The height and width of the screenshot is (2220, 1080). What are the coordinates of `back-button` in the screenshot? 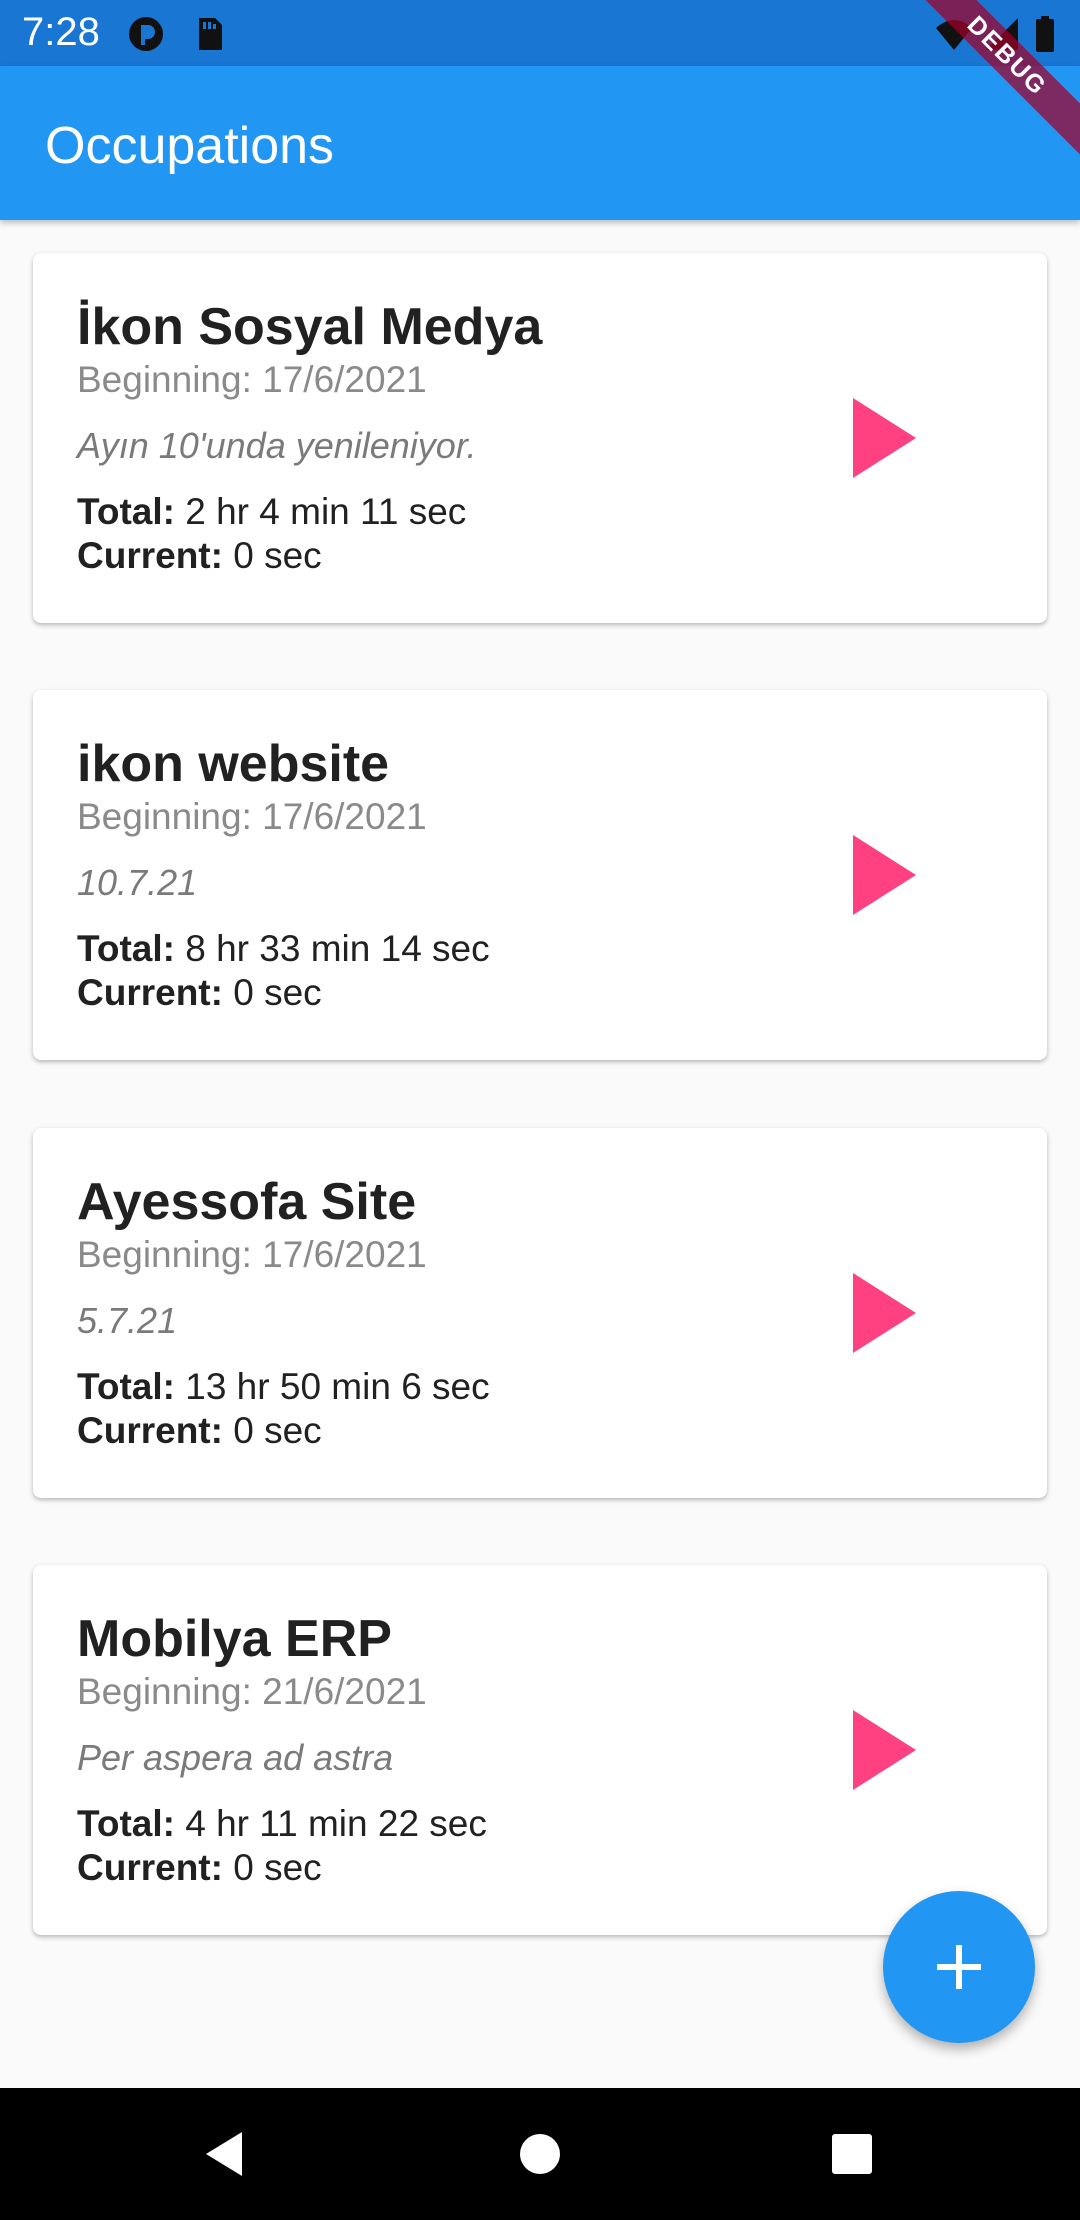 It's located at (226, 2154).